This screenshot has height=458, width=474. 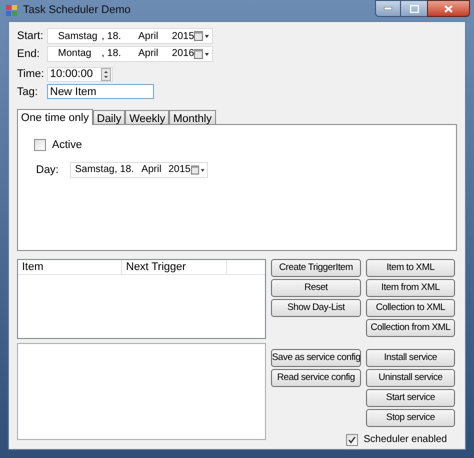 I want to click on tab: One time only, so click(x=55, y=117).